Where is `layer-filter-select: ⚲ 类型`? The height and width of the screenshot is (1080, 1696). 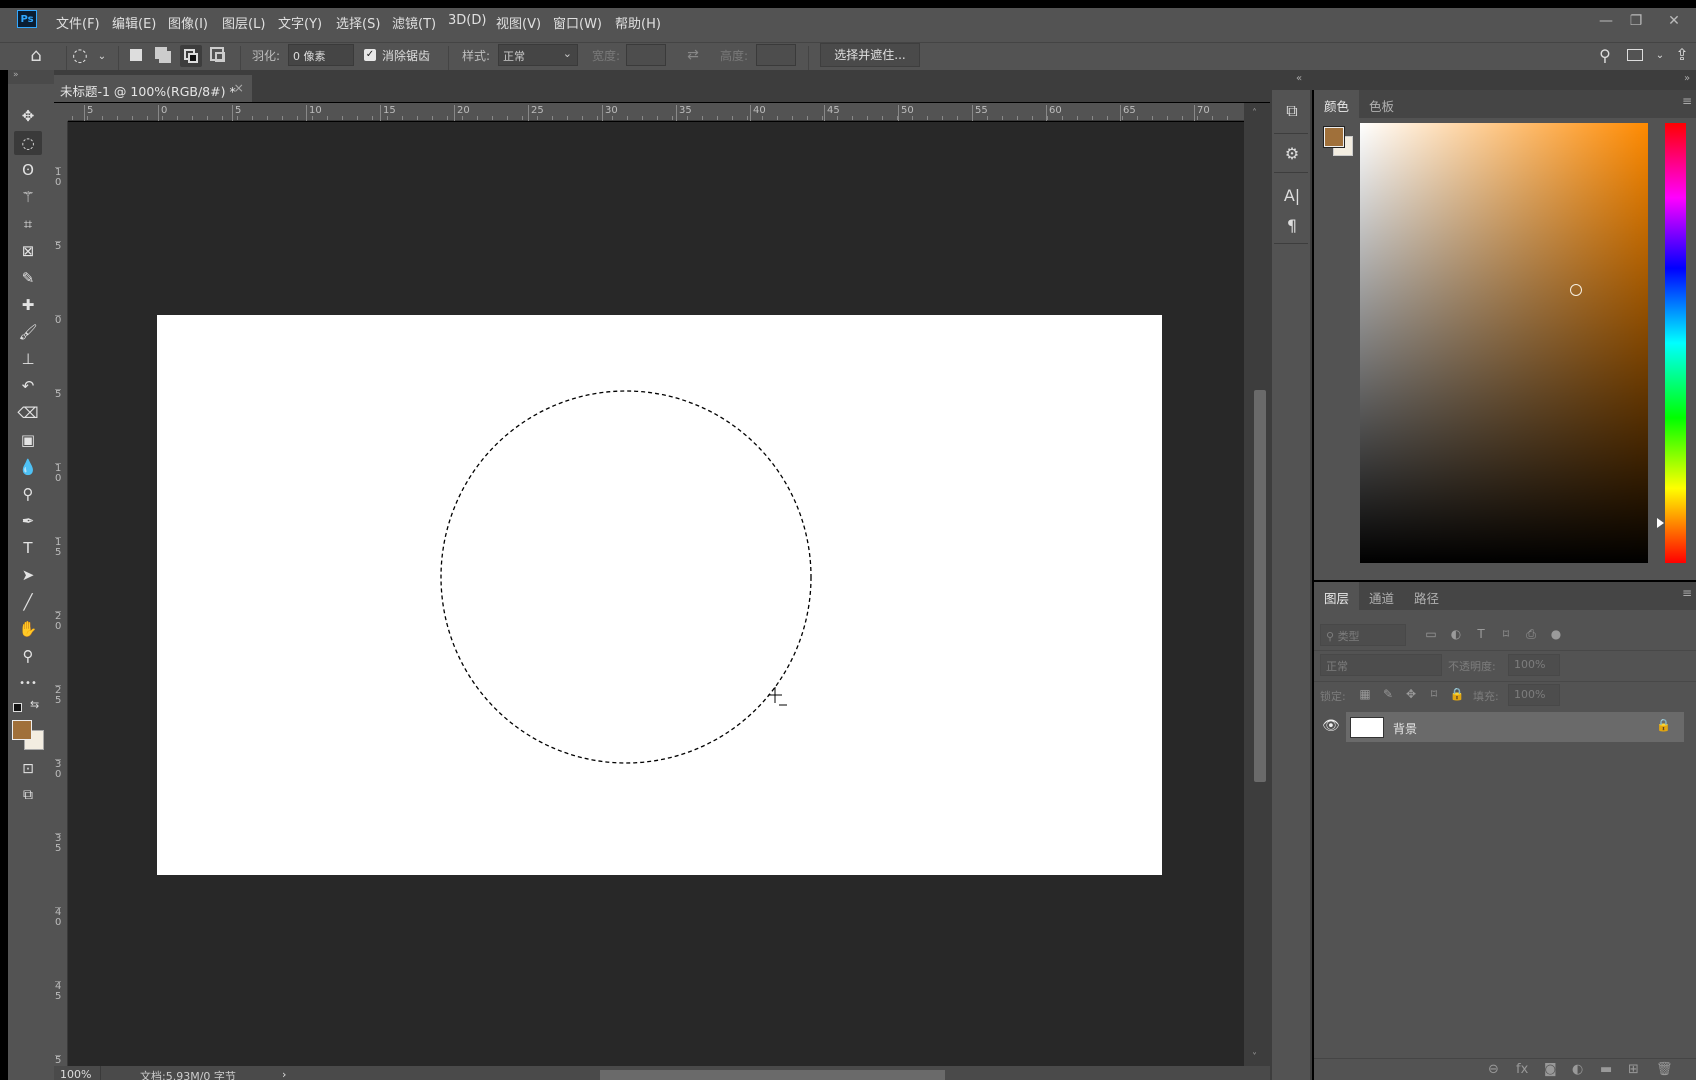 layer-filter-select: ⚲ 类型 is located at coordinates (1363, 635).